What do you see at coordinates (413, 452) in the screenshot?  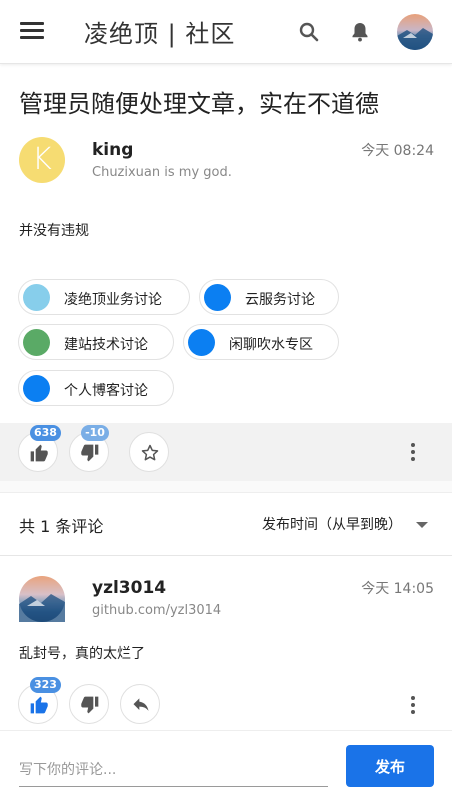 I see `more-vert-icon` at bounding box center [413, 452].